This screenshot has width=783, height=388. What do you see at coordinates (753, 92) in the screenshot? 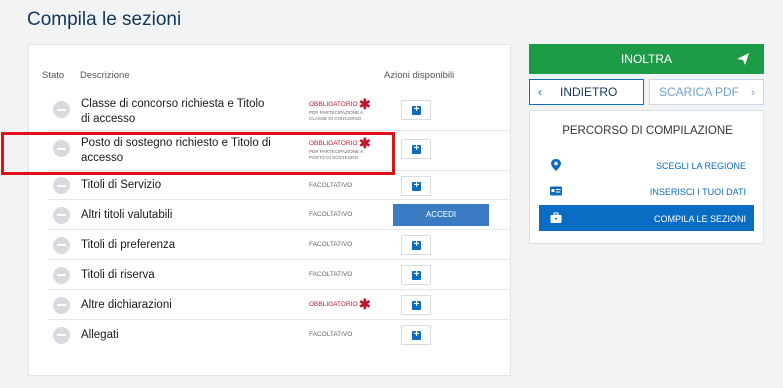
I see `chevron-right-icon: ›` at bounding box center [753, 92].